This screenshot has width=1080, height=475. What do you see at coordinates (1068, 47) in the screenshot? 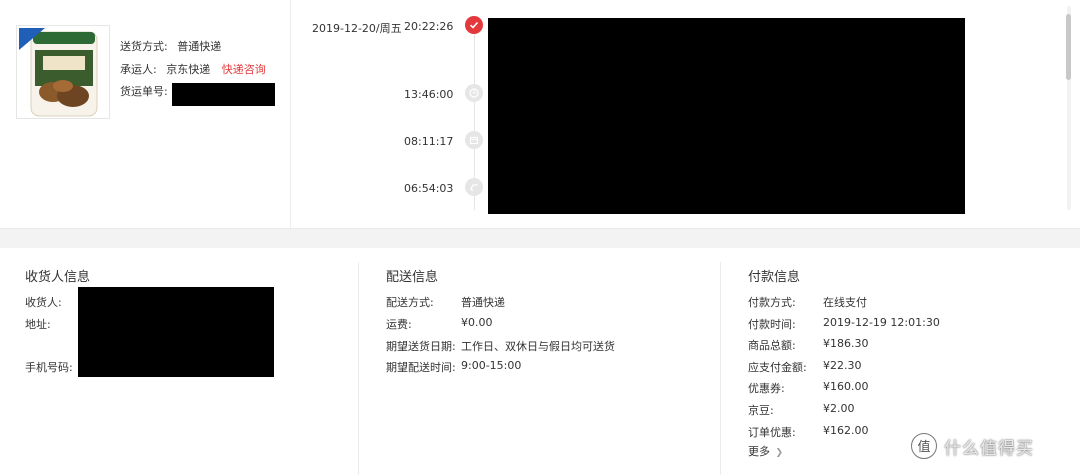
I see `scroll-thumb` at bounding box center [1068, 47].